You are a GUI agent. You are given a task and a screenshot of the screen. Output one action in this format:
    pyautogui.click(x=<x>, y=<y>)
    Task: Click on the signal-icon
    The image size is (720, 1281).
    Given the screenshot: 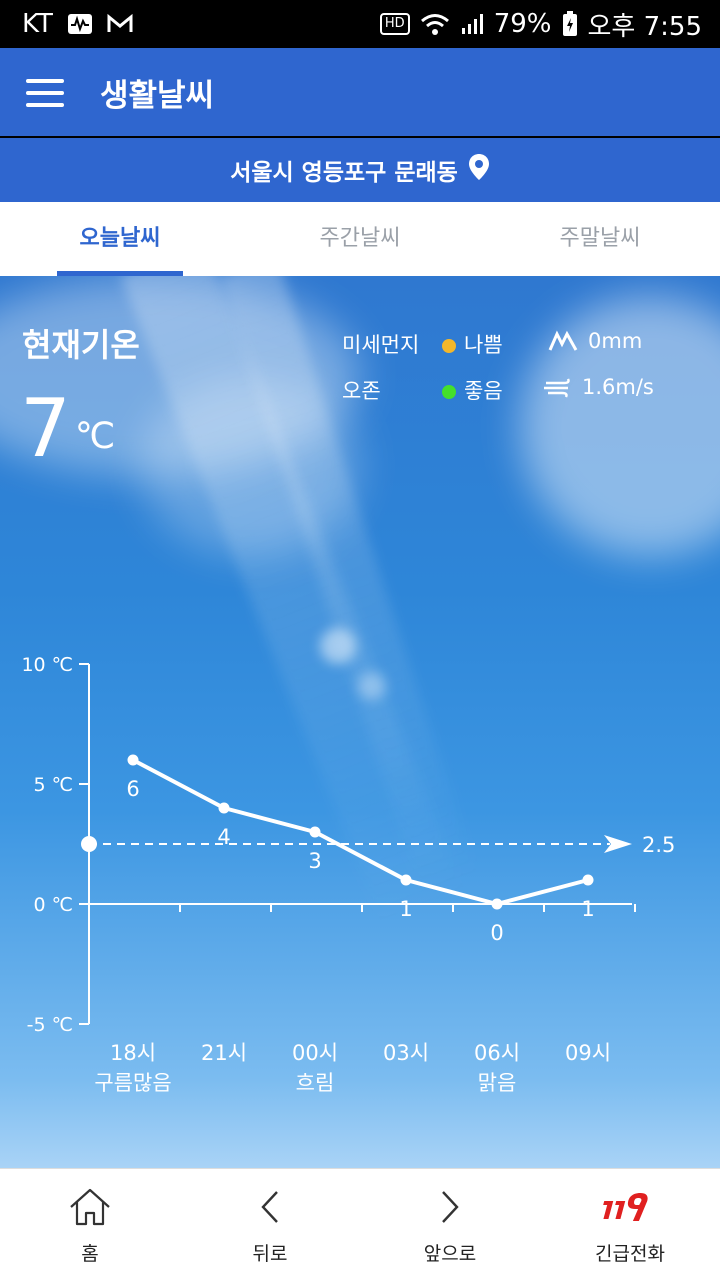 What is the action you would take?
    pyautogui.click(x=472, y=24)
    